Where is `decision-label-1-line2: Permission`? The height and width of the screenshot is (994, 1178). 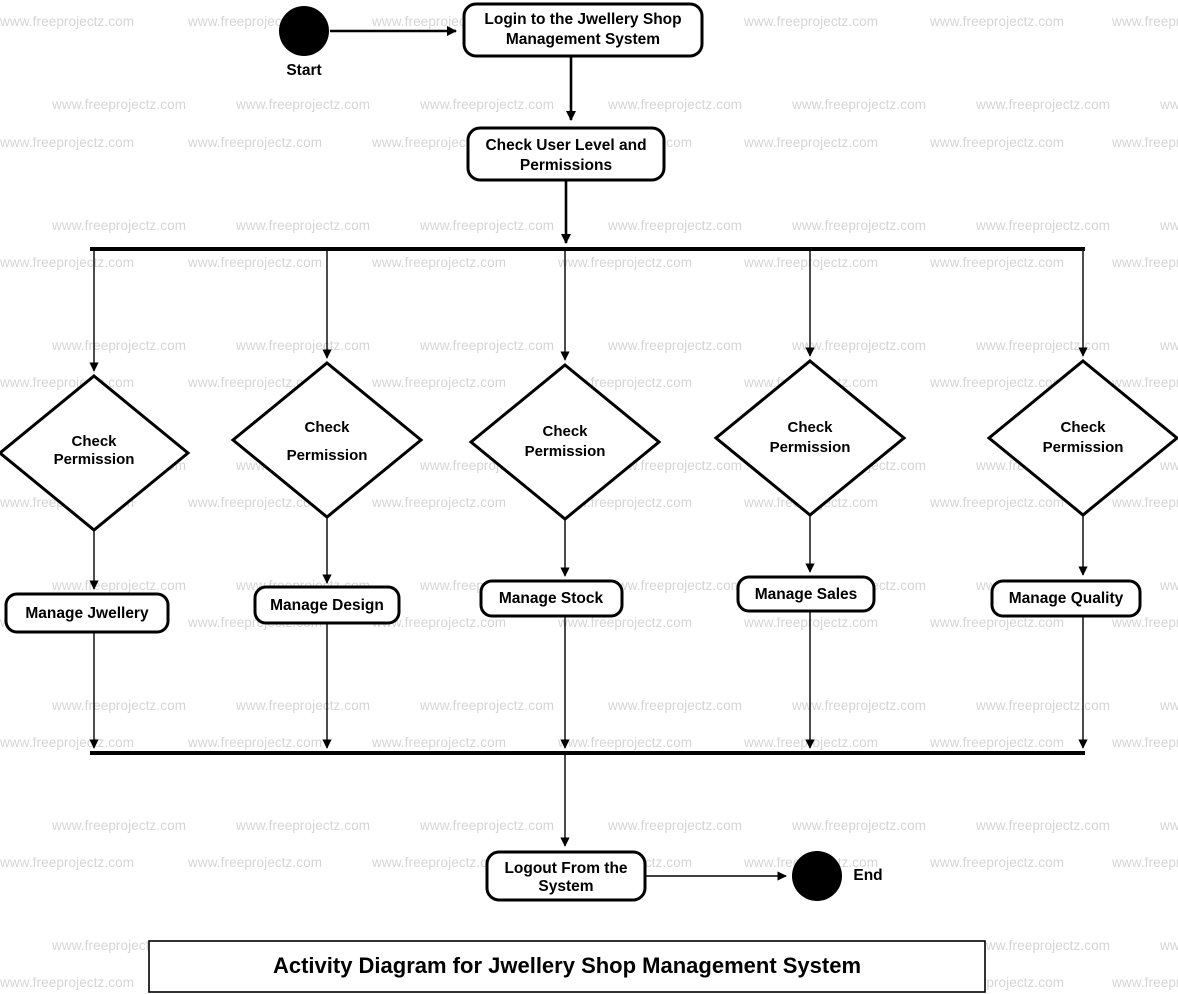 decision-label-1-line2: Permission is located at coordinates (94, 459).